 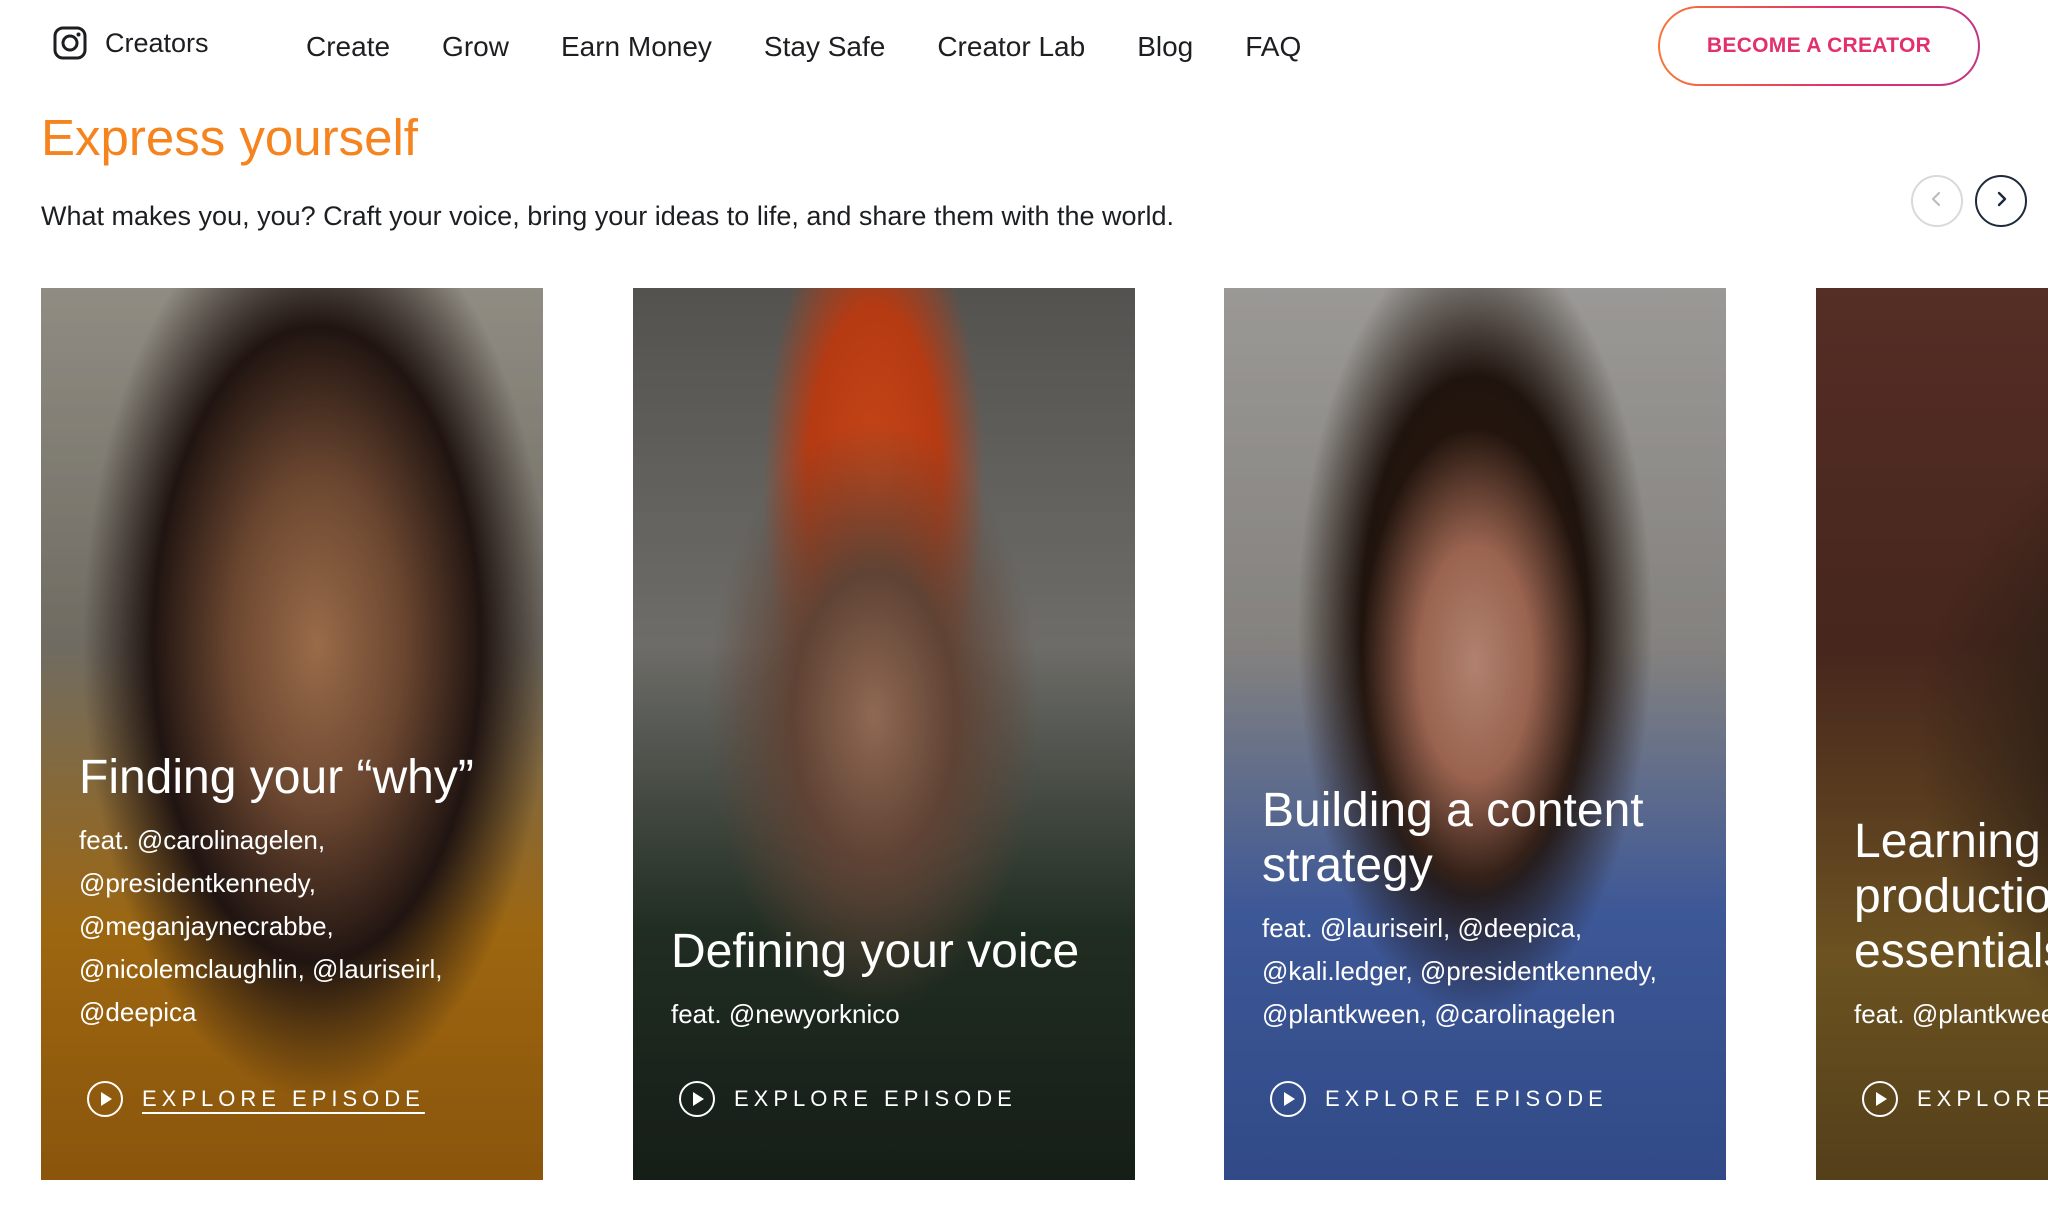 I want to click on nav-item-faq: FAQ, so click(x=1273, y=47).